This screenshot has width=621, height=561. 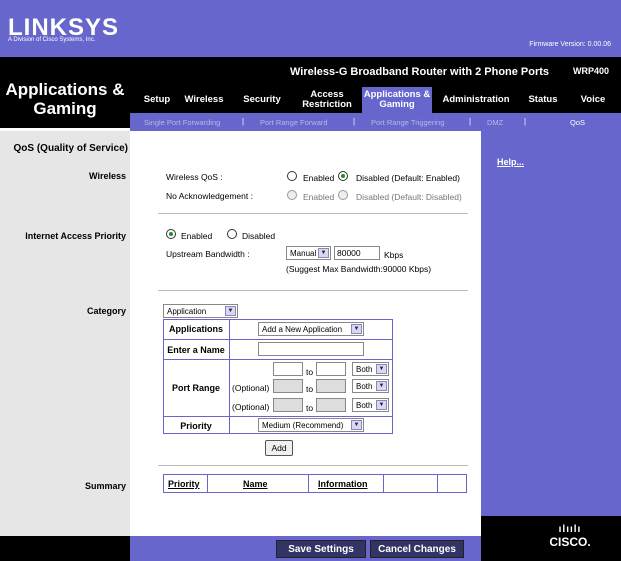 What do you see at coordinates (370, 369) in the screenshot?
I see `protocol-select-1: Both ▼` at bounding box center [370, 369].